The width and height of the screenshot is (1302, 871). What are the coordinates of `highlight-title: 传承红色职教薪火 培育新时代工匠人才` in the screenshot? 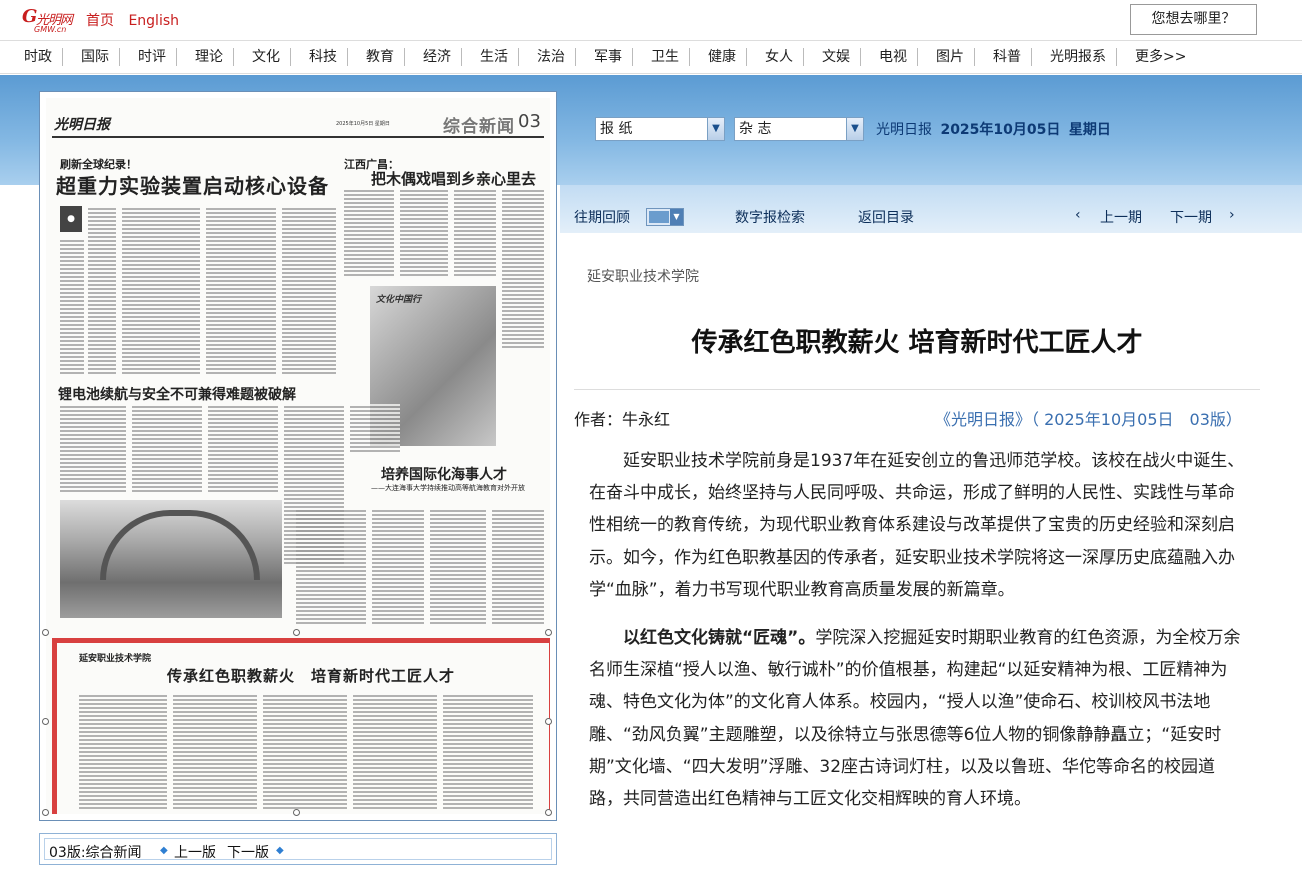 It's located at (311, 676).